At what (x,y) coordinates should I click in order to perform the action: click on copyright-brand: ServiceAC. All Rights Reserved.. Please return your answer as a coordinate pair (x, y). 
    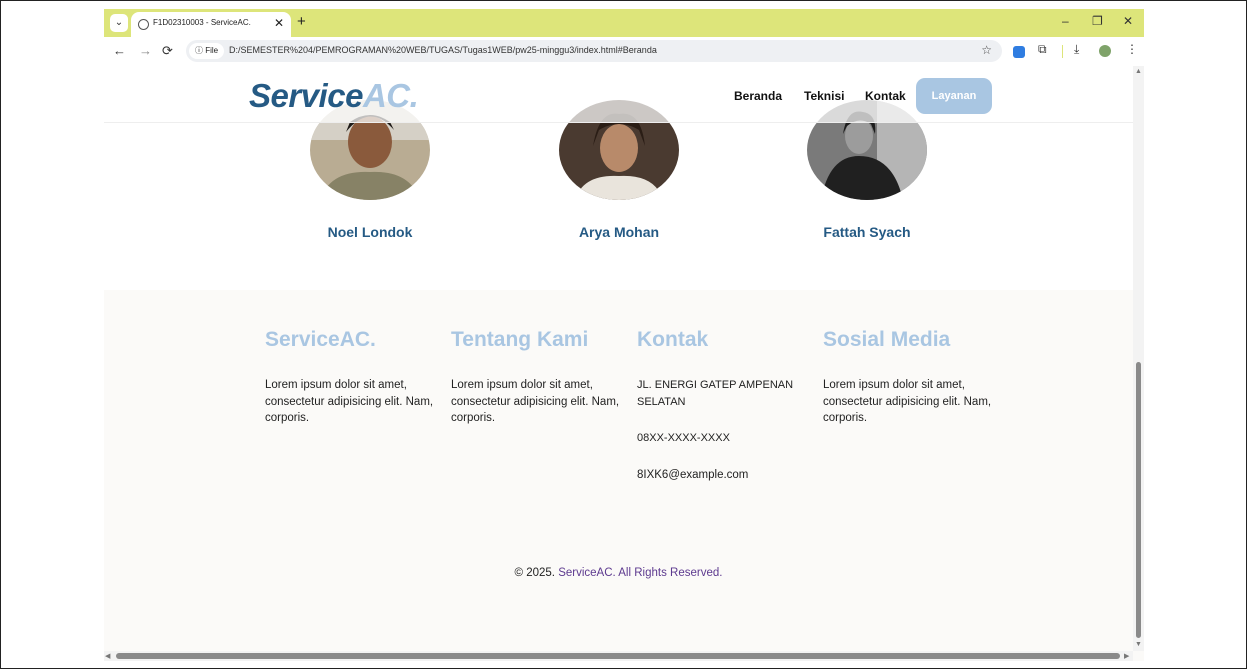
    Looking at the image, I should click on (640, 573).